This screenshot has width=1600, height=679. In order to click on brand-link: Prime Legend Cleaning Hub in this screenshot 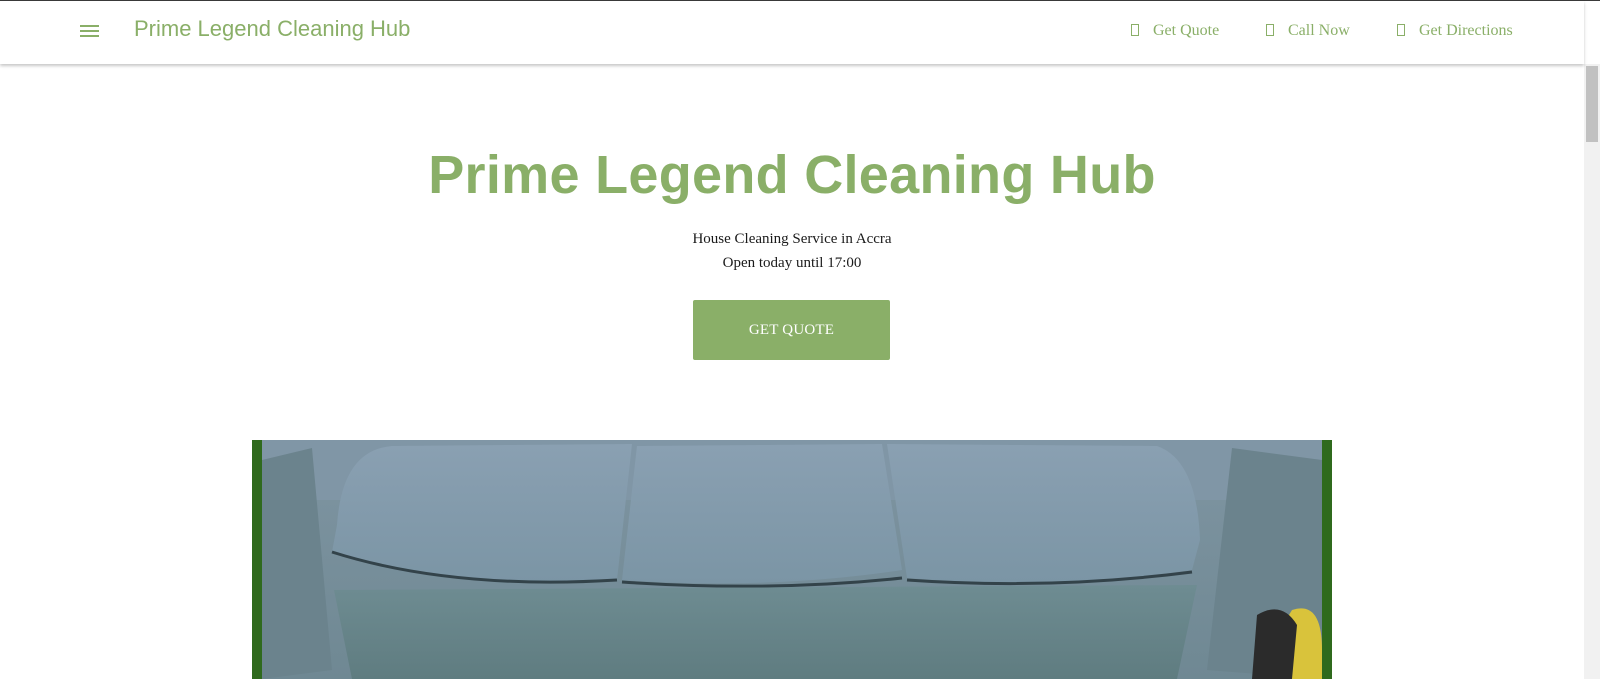, I will do `click(272, 29)`.